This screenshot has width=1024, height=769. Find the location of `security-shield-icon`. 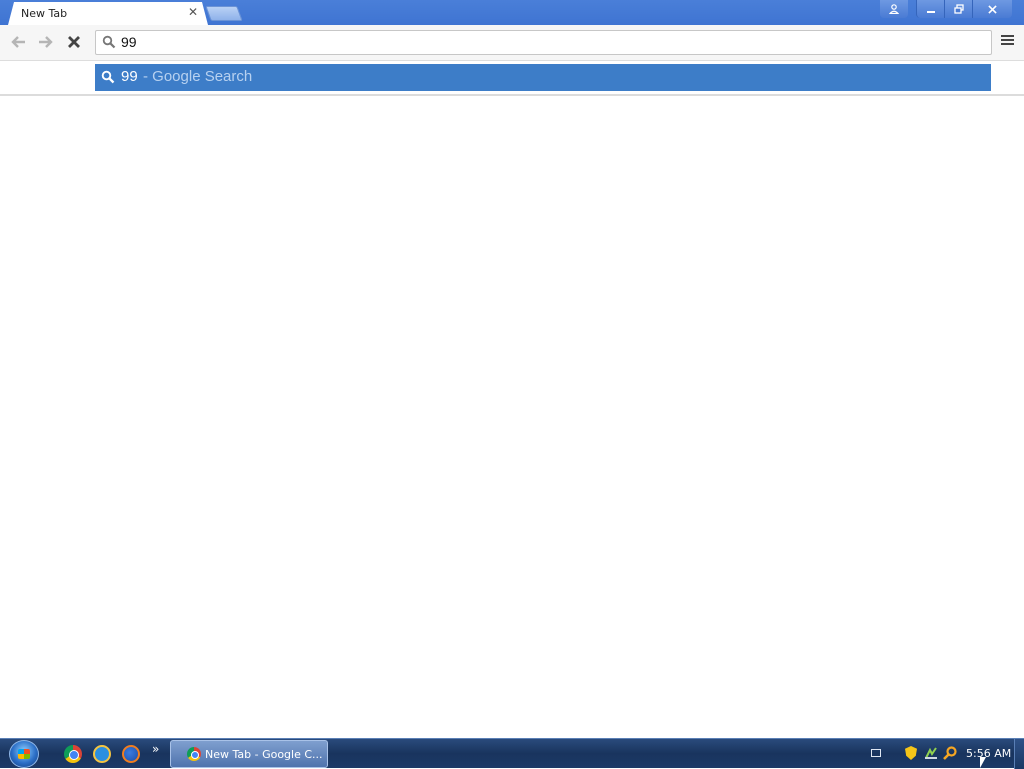

security-shield-icon is located at coordinates (911, 753).